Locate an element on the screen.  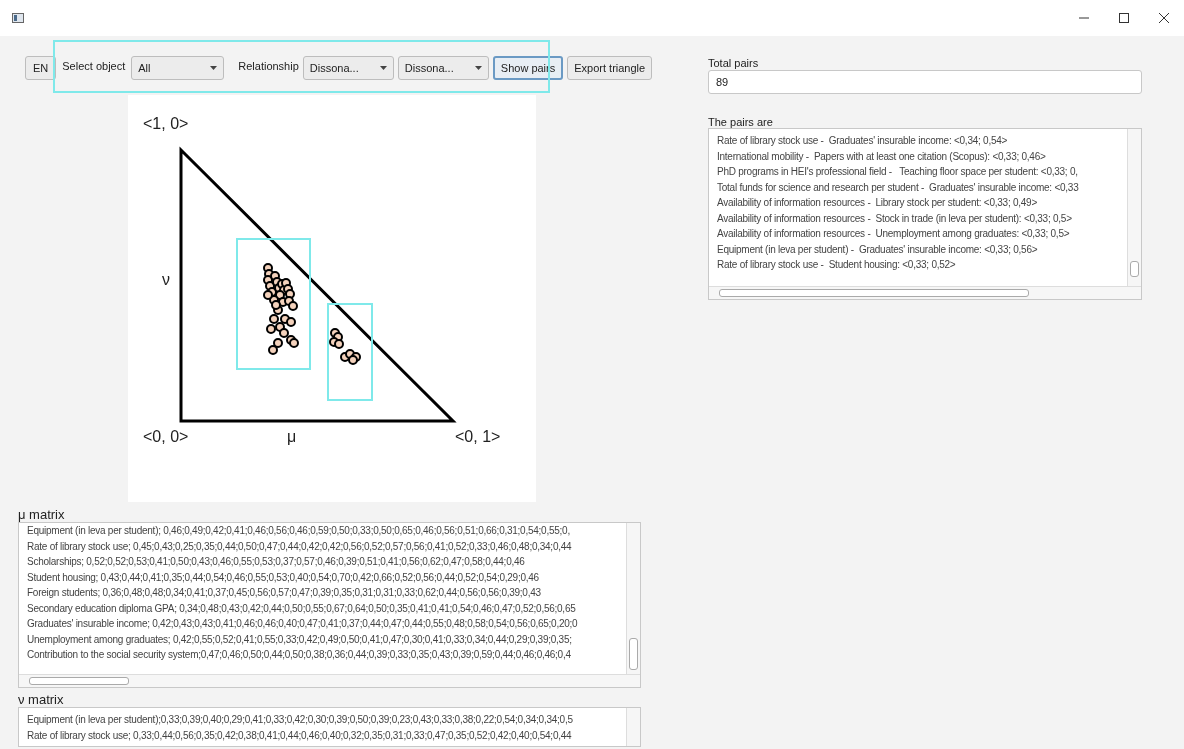
text-line: PhD programs in HEI's professional field - Teaching floor space per student: <0,33; 0, is located at coordinates (897, 172).